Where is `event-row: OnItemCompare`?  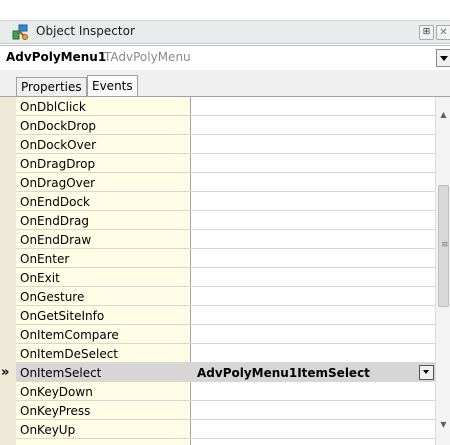 event-row: OnItemCompare is located at coordinates (225, 334).